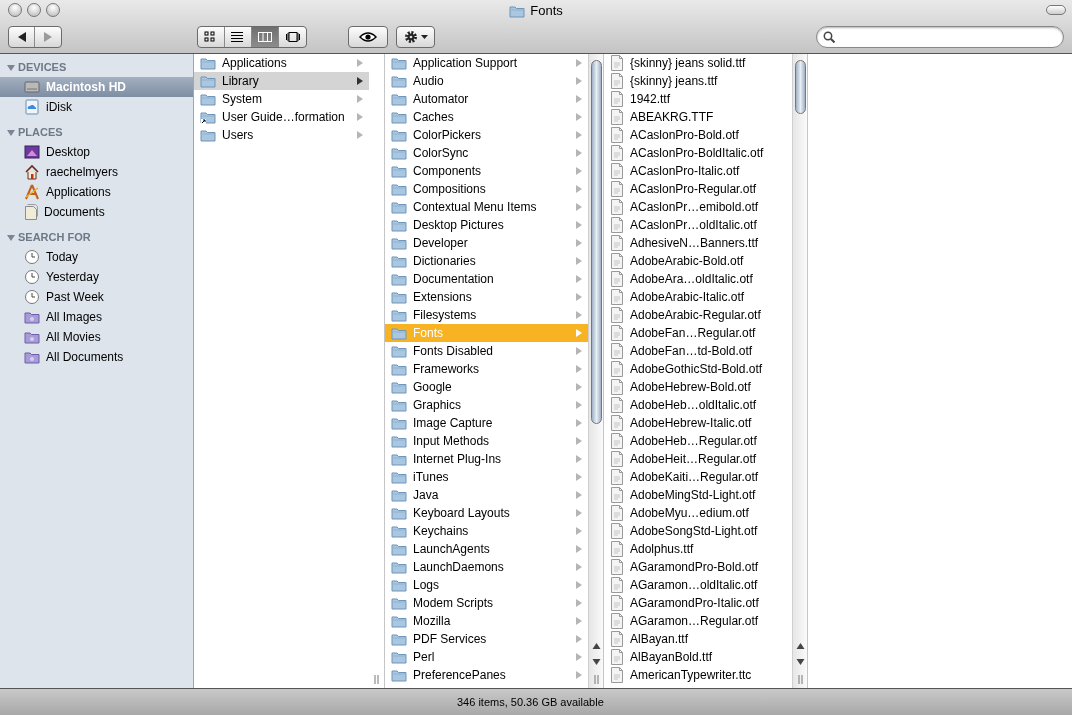  I want to click on file-row: AGaramon…Regular.otf, so click(698, 621).